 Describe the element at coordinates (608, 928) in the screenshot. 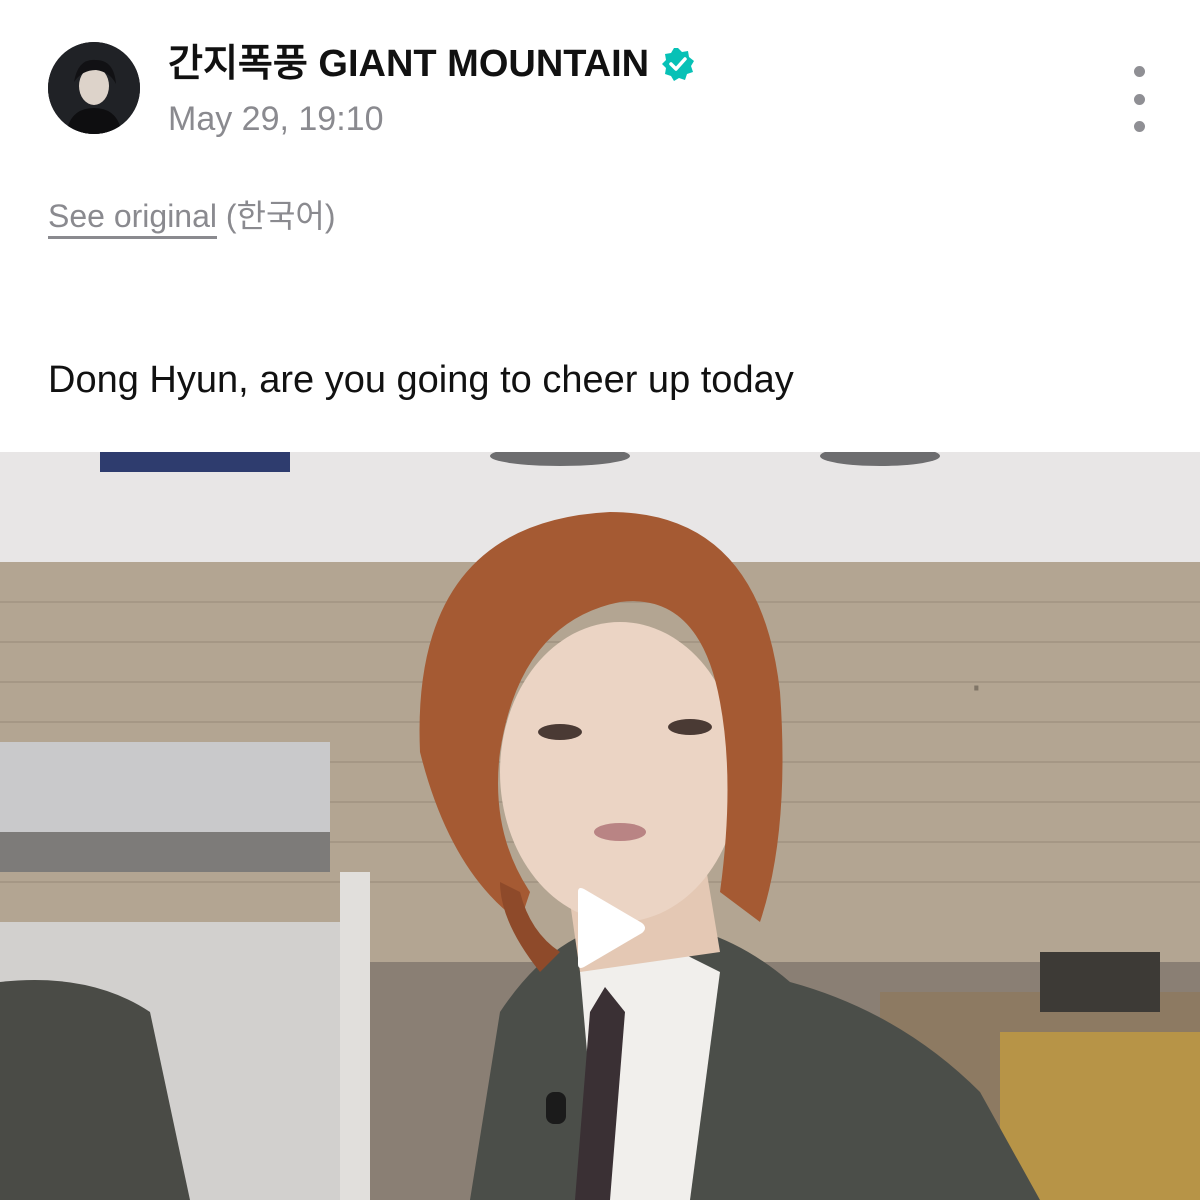

I see `play-icon` at that location.